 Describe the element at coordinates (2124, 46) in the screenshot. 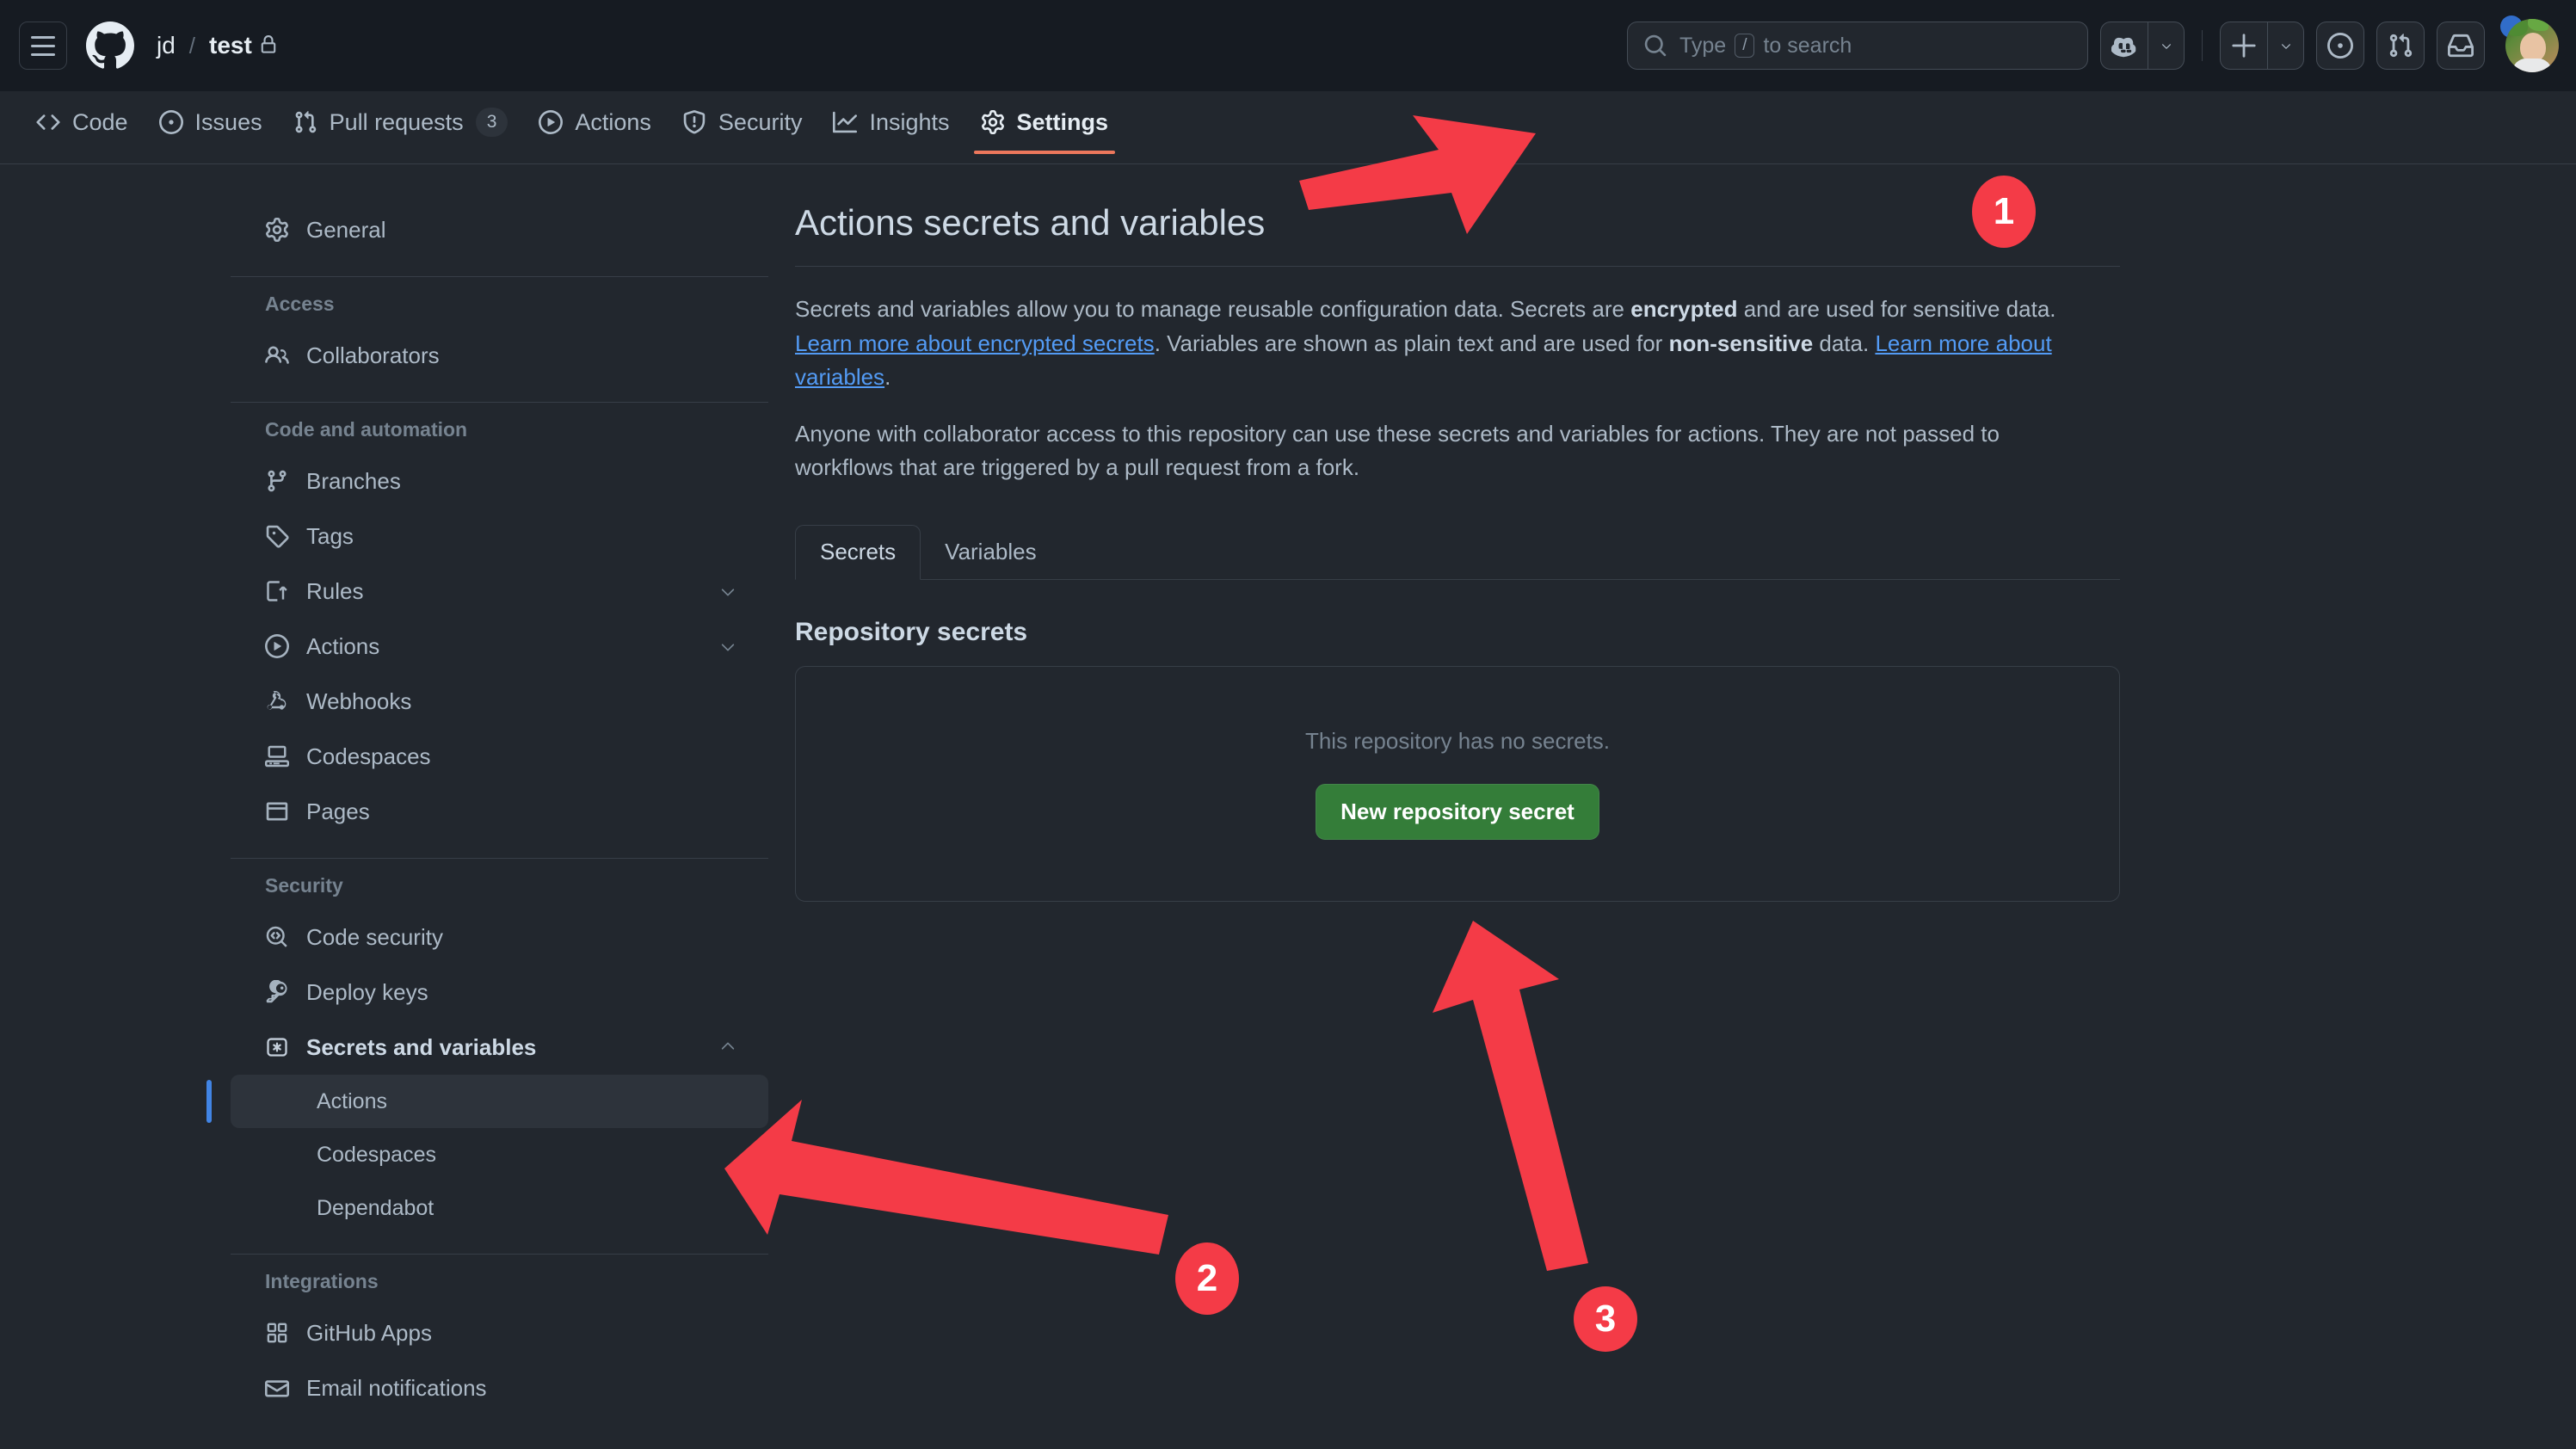

I see `copilot-button` at that location.